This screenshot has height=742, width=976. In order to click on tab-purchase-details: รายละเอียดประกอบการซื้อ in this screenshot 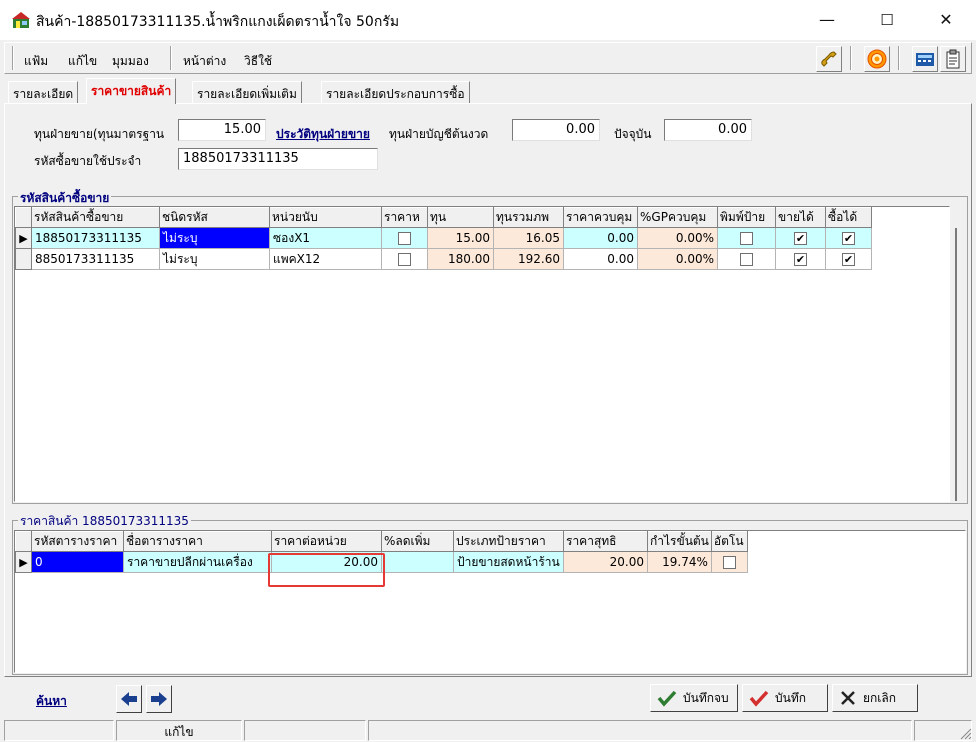, I will do `click(395, 92)`.